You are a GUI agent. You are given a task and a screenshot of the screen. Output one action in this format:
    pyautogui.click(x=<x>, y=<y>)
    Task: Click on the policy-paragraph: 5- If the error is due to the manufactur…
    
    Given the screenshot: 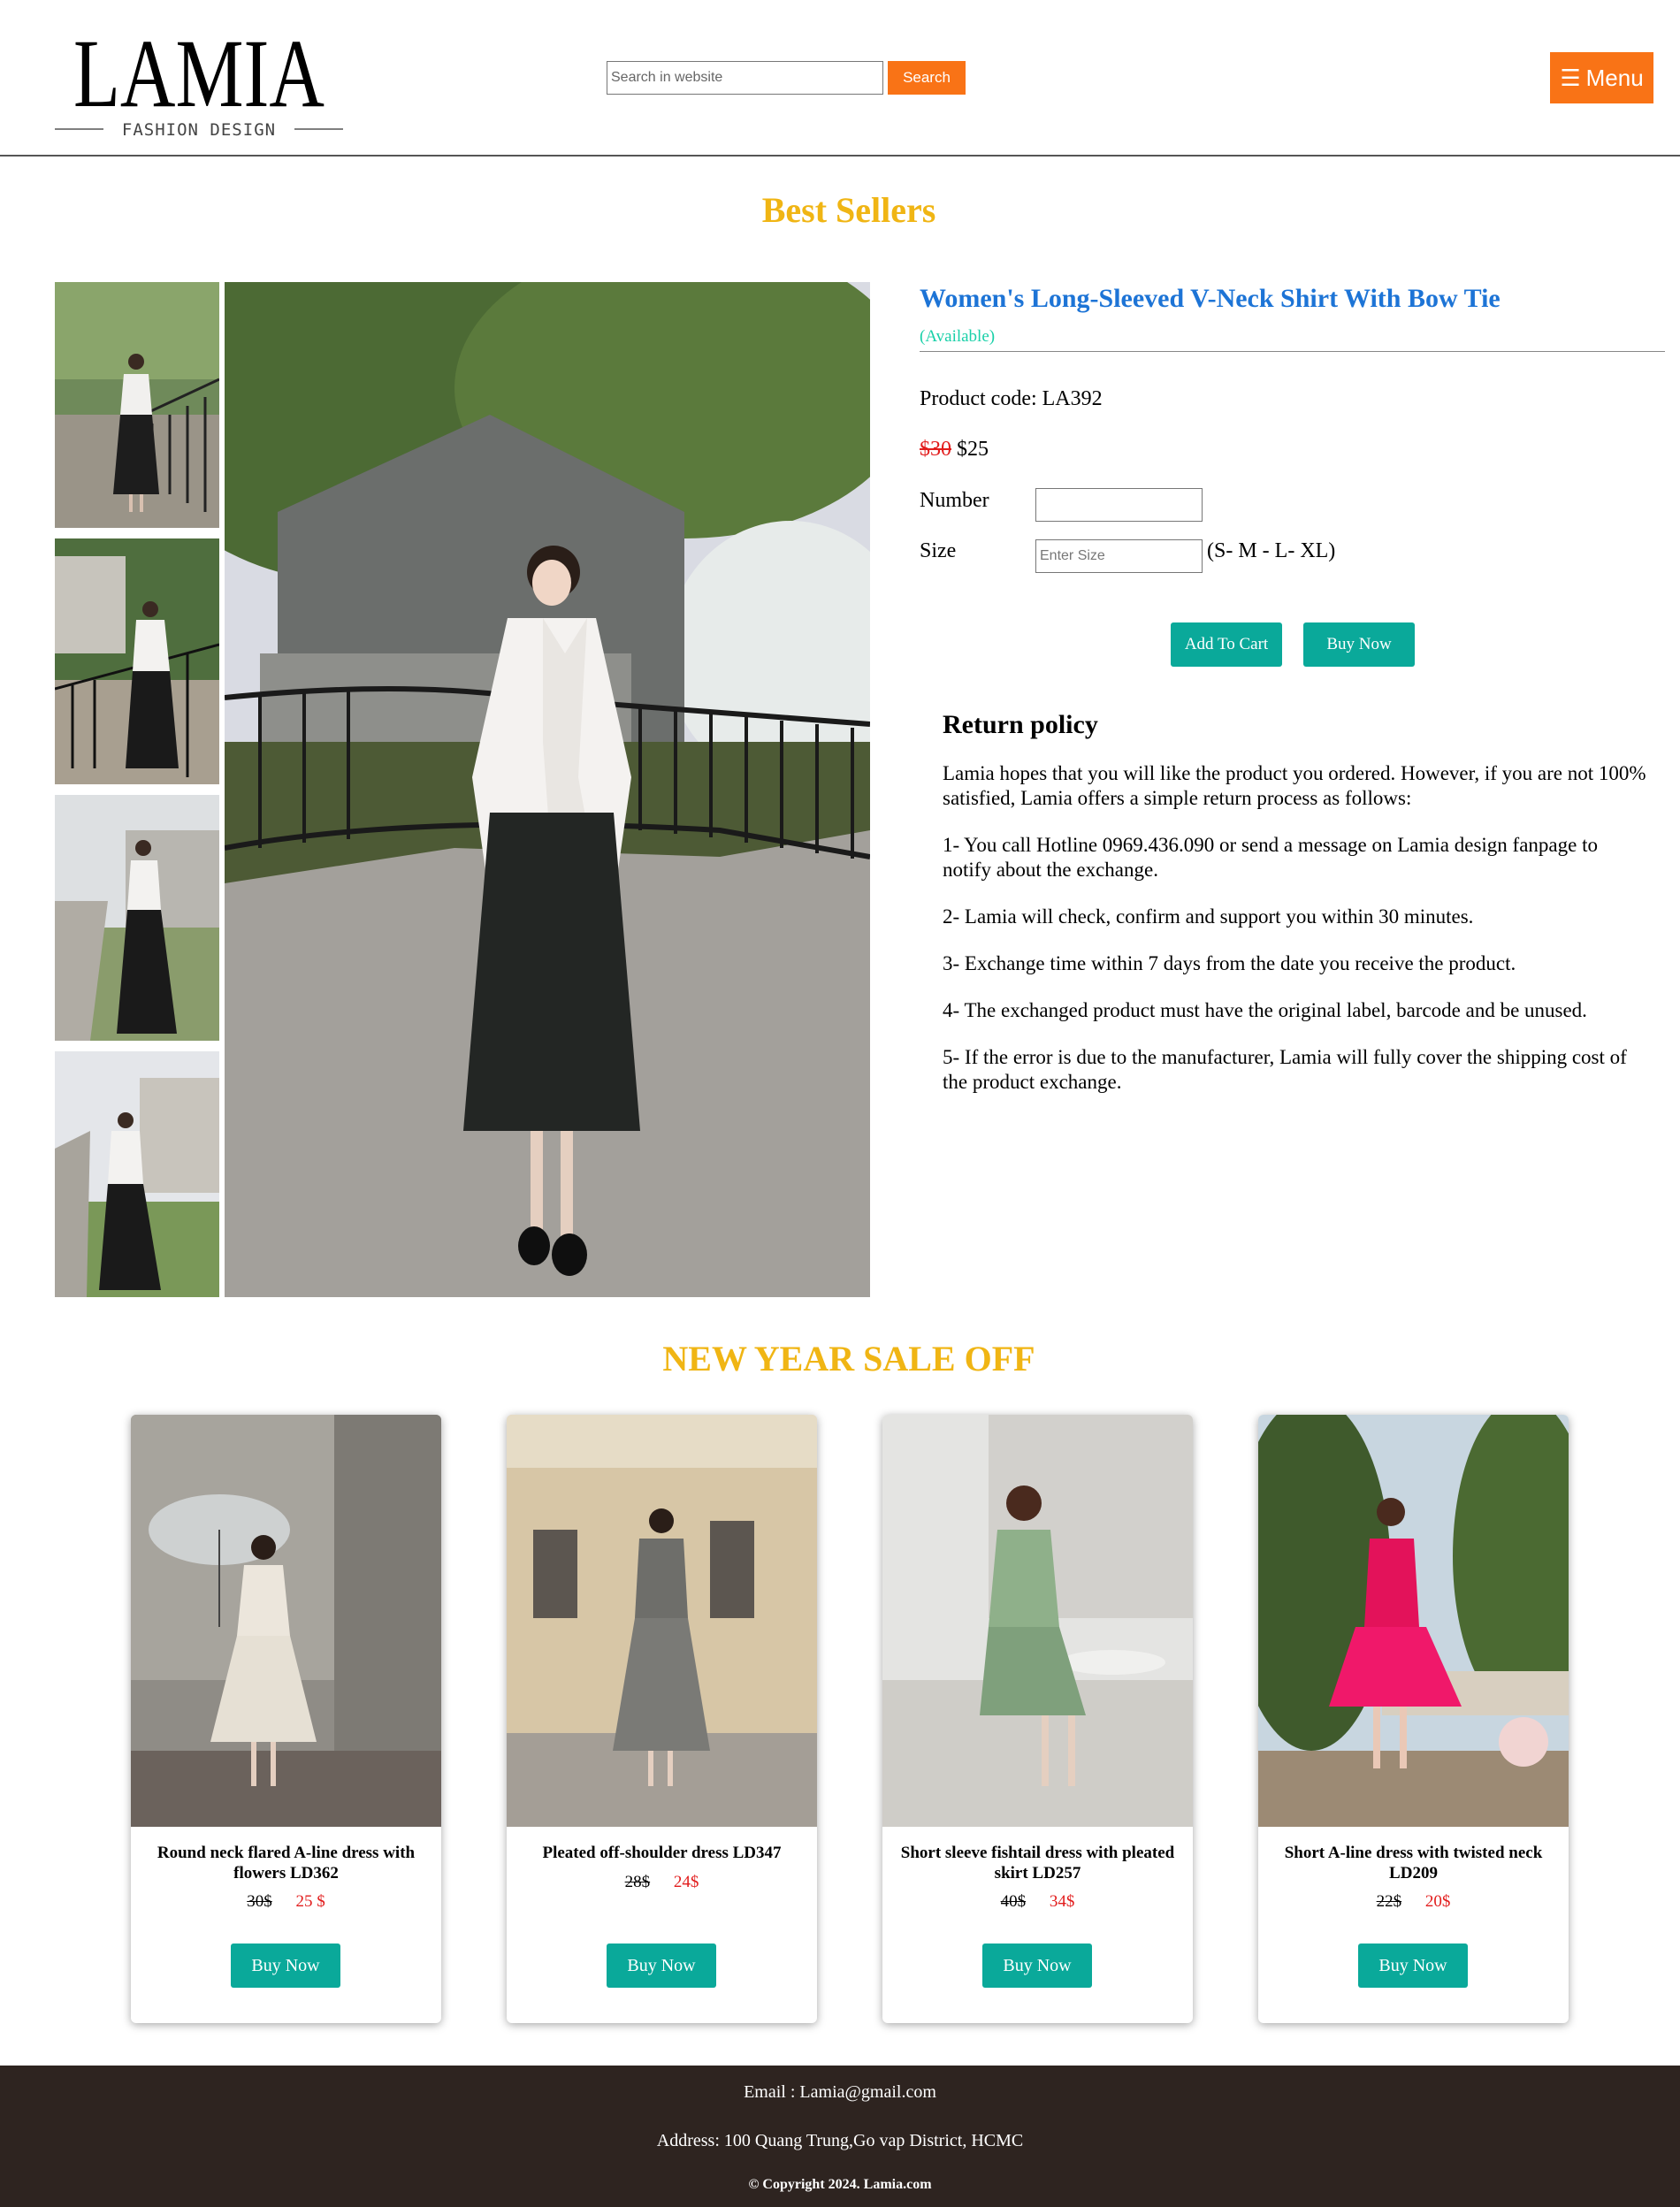 What is the action you would take?
    pyautogui.click(x=1285, y=1069)
    